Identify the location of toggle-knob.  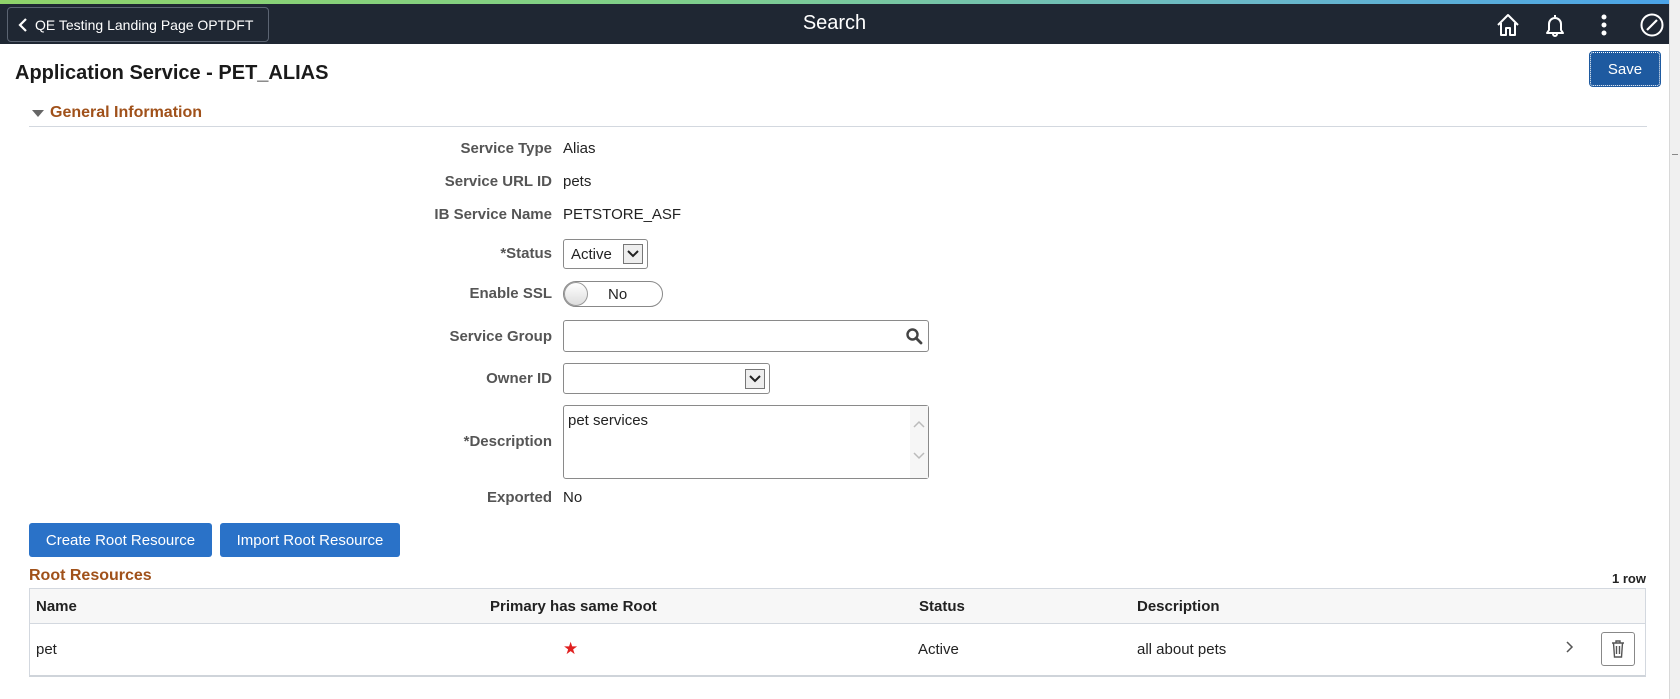
(576, 294).